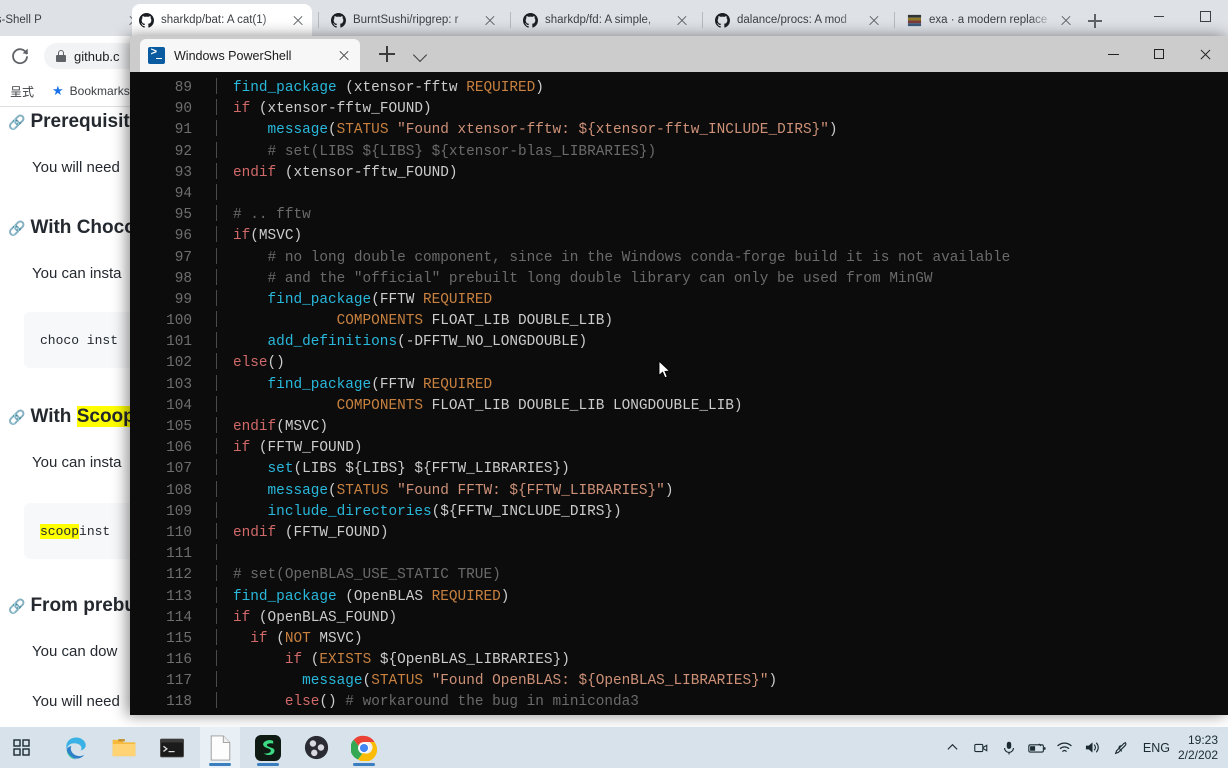 This screenshot has width=1228, height=768. Describe the element at coordinates (414, 20) in the screenshot. I see `browser-tab-2: BurntSushi/ripgrep: r` at that location.